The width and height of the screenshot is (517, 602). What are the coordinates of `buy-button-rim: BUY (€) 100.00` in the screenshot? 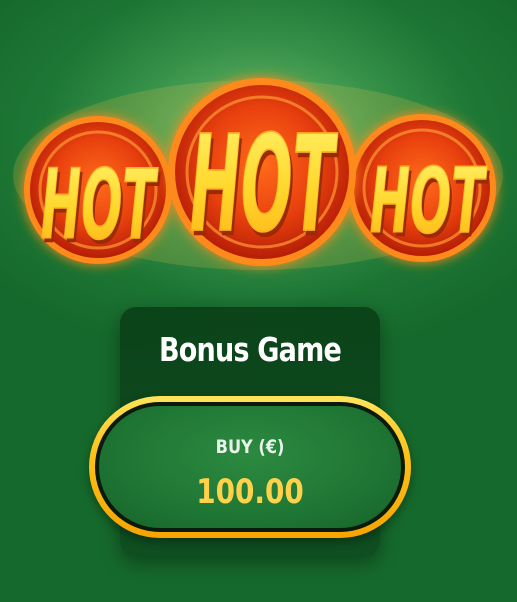 It's located at (250, 467).